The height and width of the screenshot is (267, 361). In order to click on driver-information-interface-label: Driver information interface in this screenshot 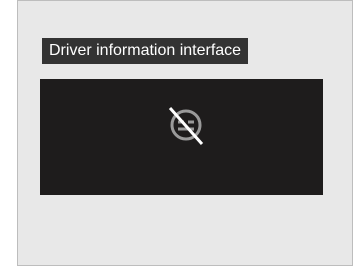, I will do `click(145, 51)`.